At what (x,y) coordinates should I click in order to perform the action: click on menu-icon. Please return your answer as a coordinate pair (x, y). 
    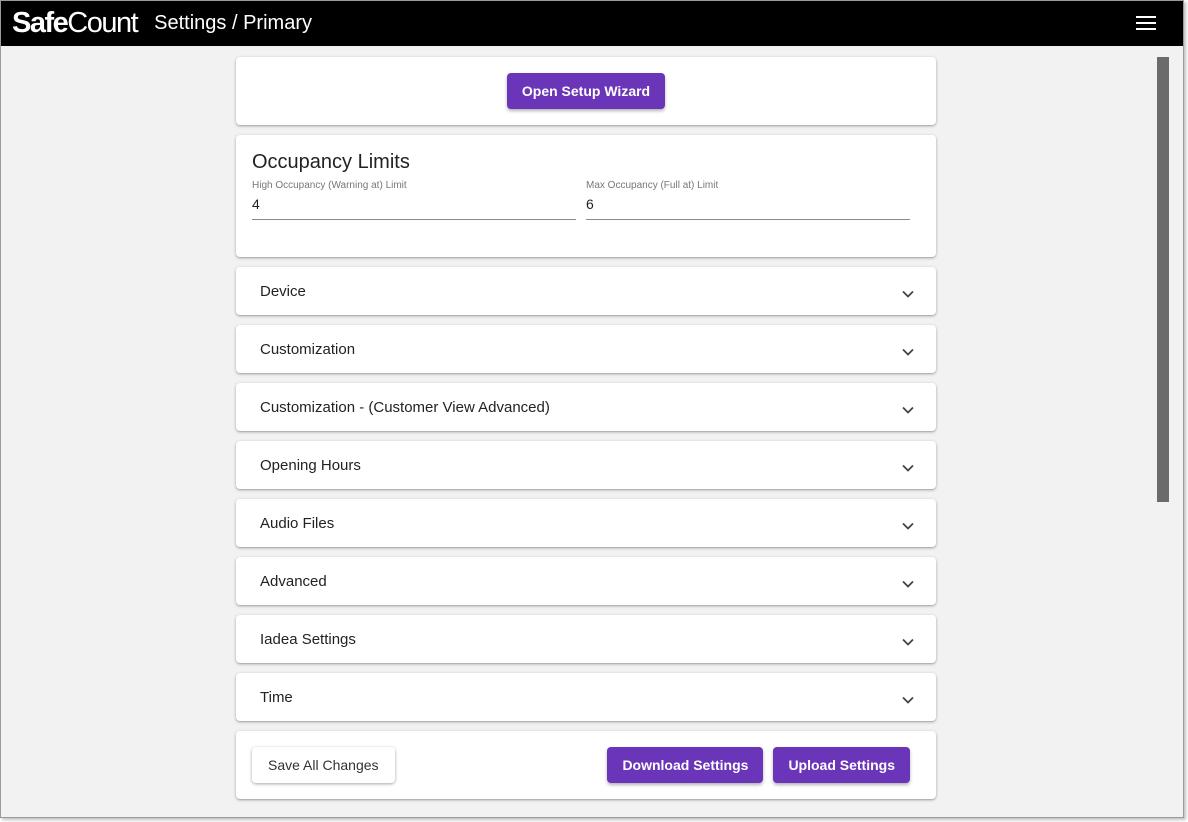
    Looking at the image, I should click on (1146, 23).